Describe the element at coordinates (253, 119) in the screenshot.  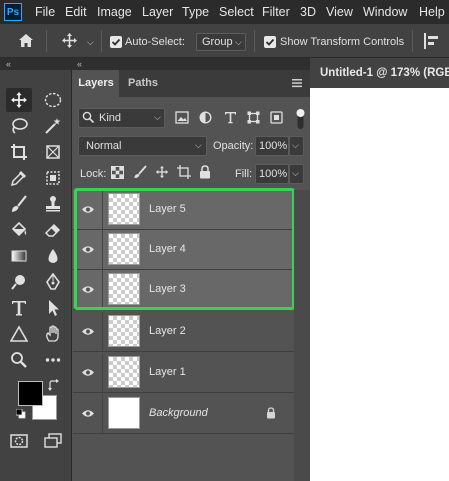
I see `filter-shape-icon` at that location.